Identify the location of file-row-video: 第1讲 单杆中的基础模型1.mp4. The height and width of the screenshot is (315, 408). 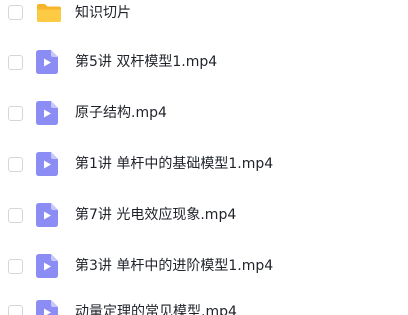
(204, 164).